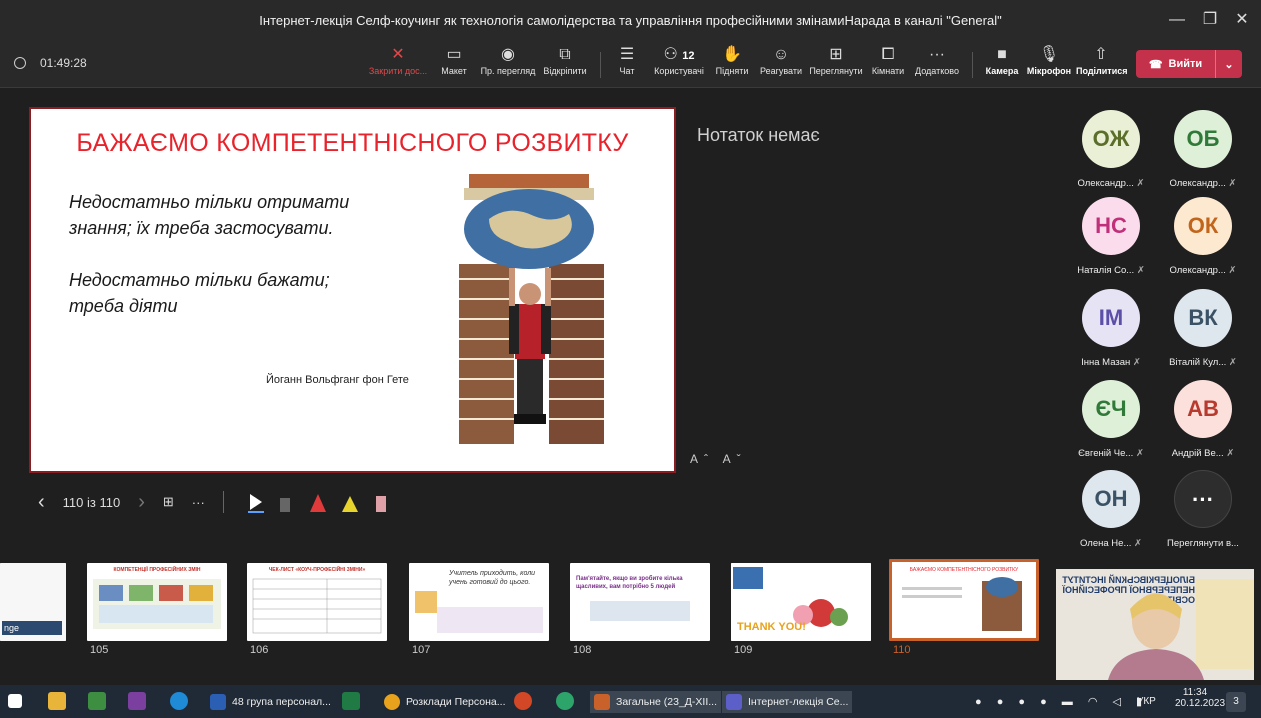 This screenshot has height=718, width=1261. What do you see at coordinates (168, 502) in the screenshot?
I see `grid-view-icon: ⊞` at bounding box center [168, 502].